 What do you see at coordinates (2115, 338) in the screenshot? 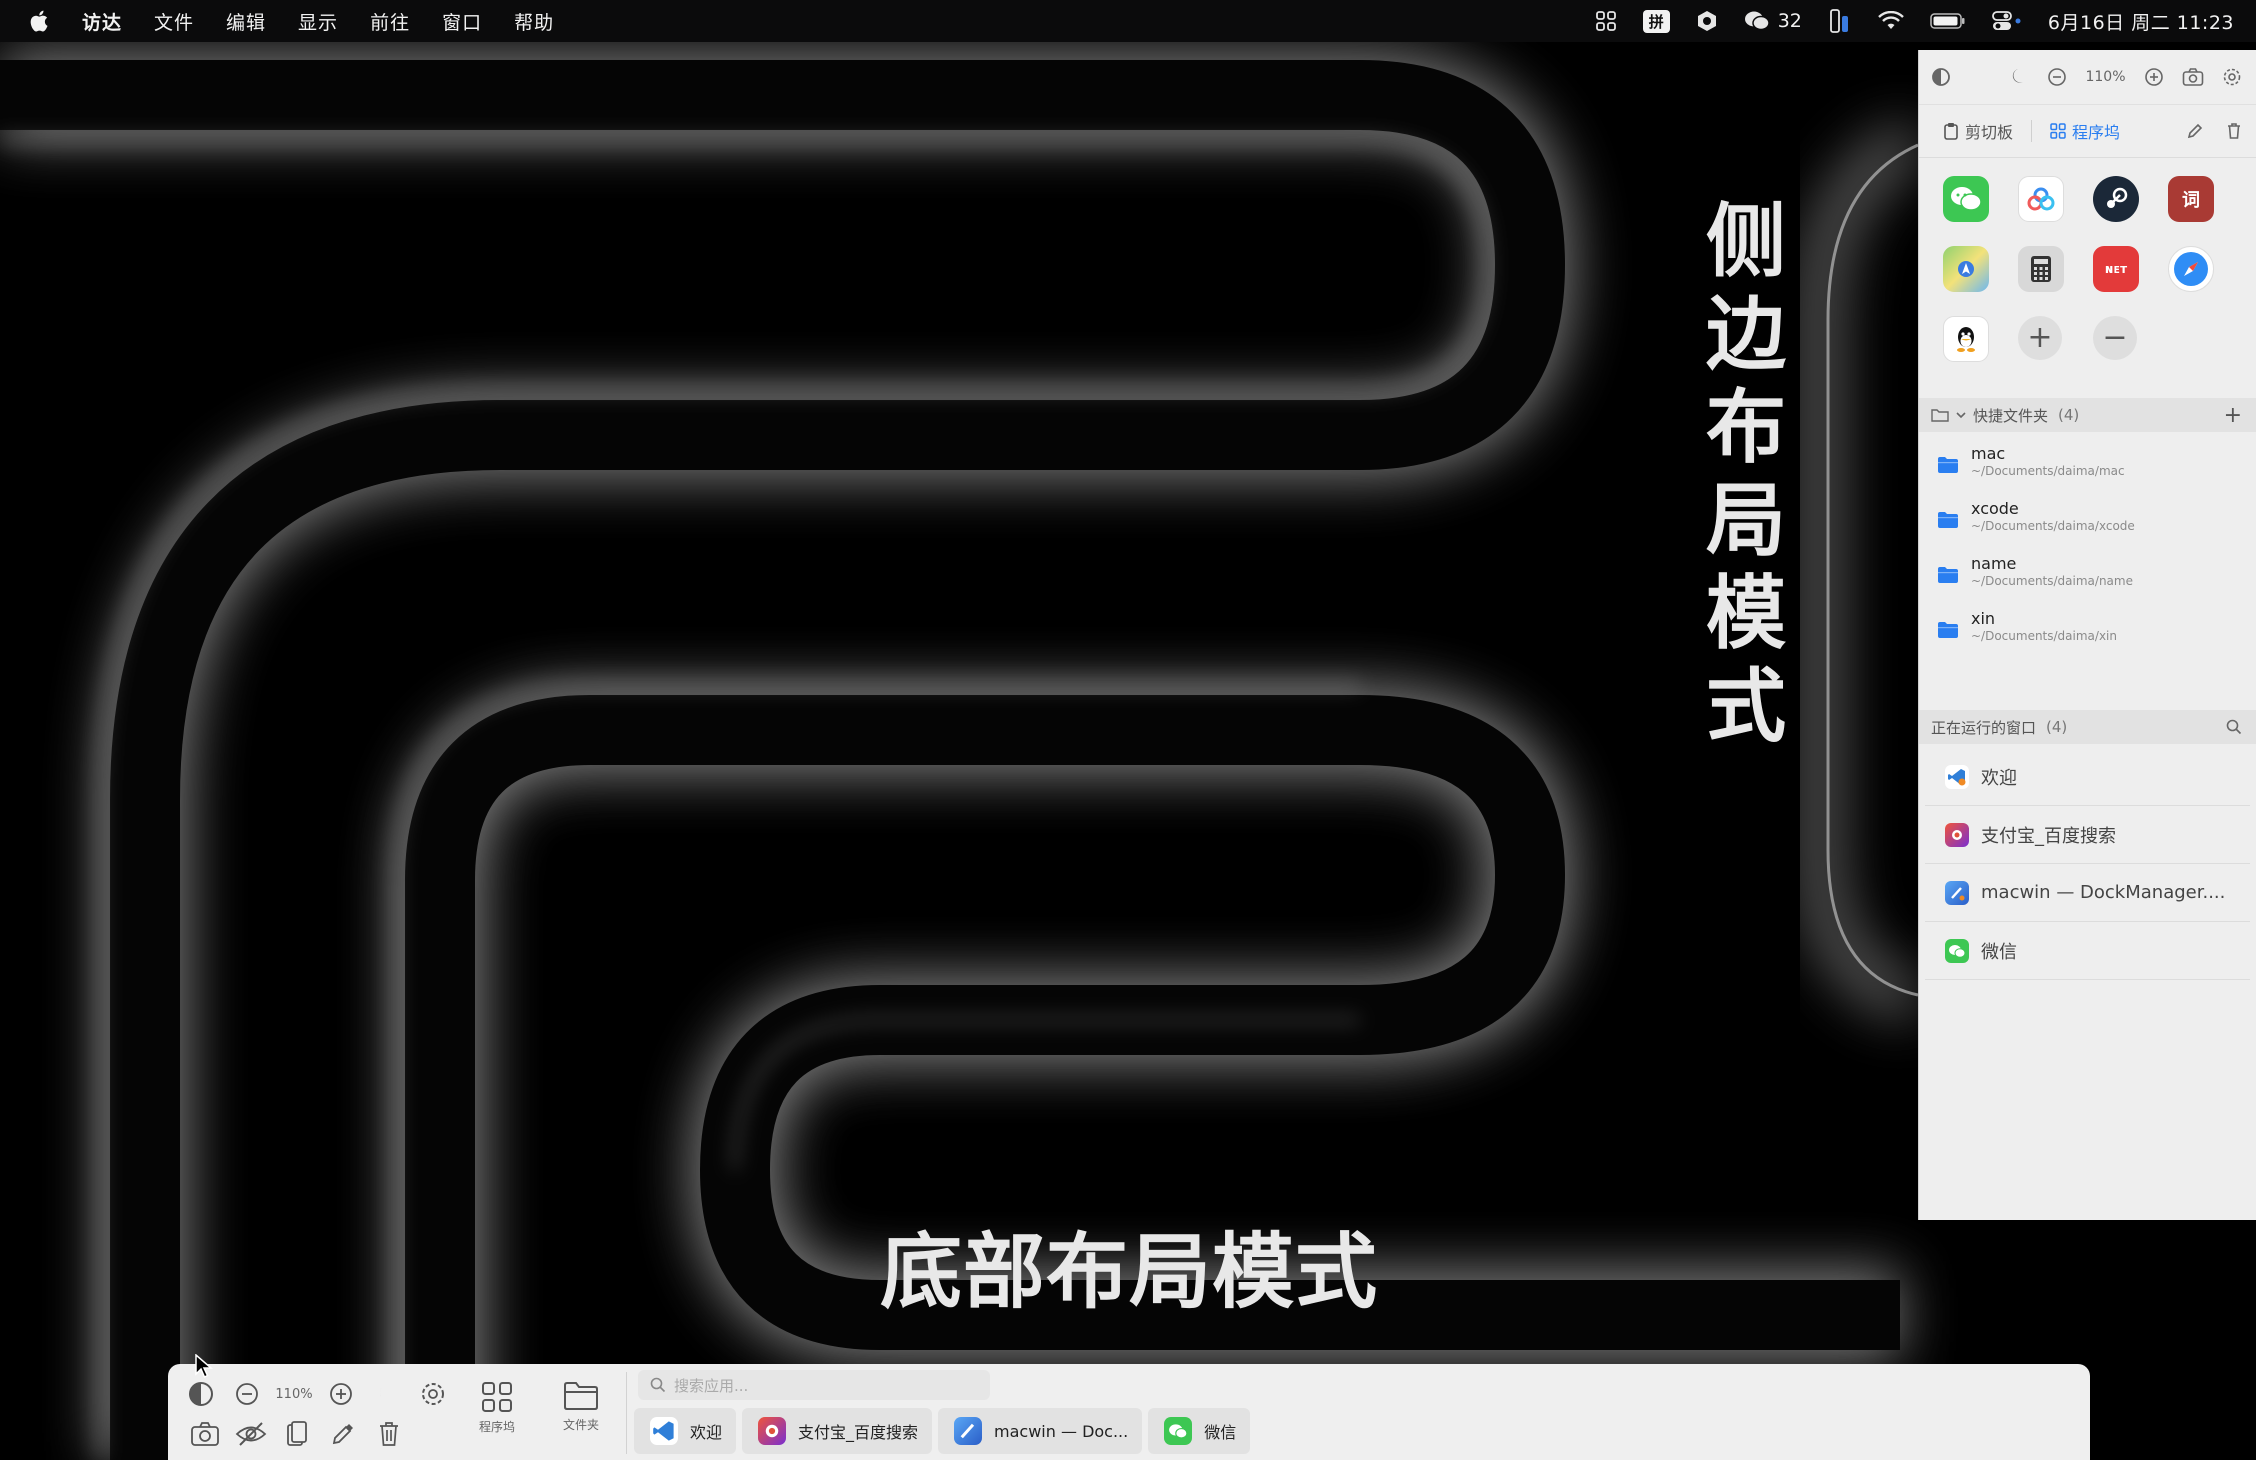
I see `remove-app-button: −` at bounding box center [2115, 338].